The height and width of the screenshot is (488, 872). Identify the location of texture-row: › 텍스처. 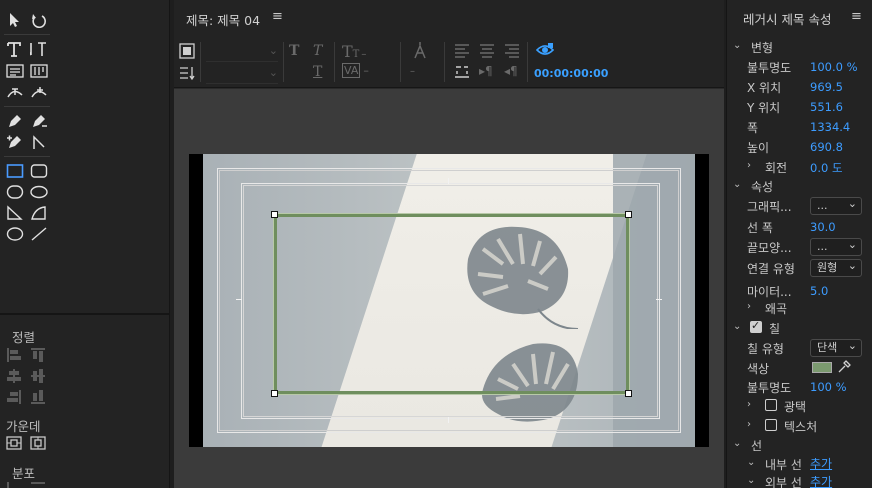
(799, 427).